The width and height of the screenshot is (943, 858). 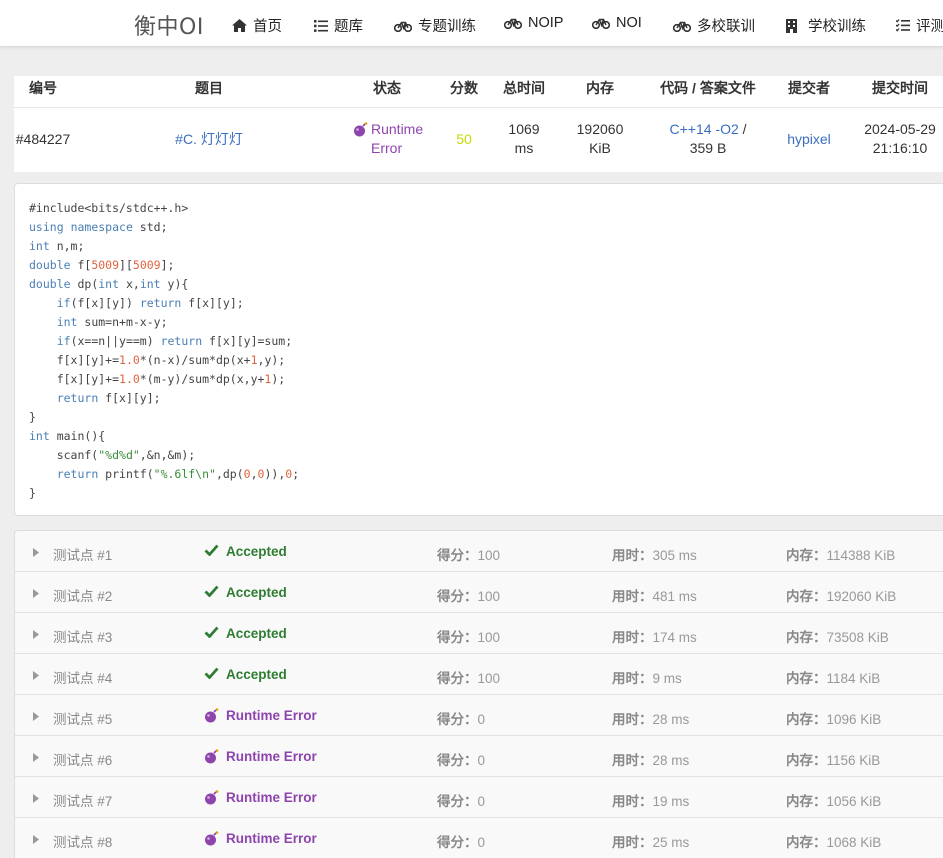 I want to click on nav-noip: NOIP, so click(x=533, y=23).